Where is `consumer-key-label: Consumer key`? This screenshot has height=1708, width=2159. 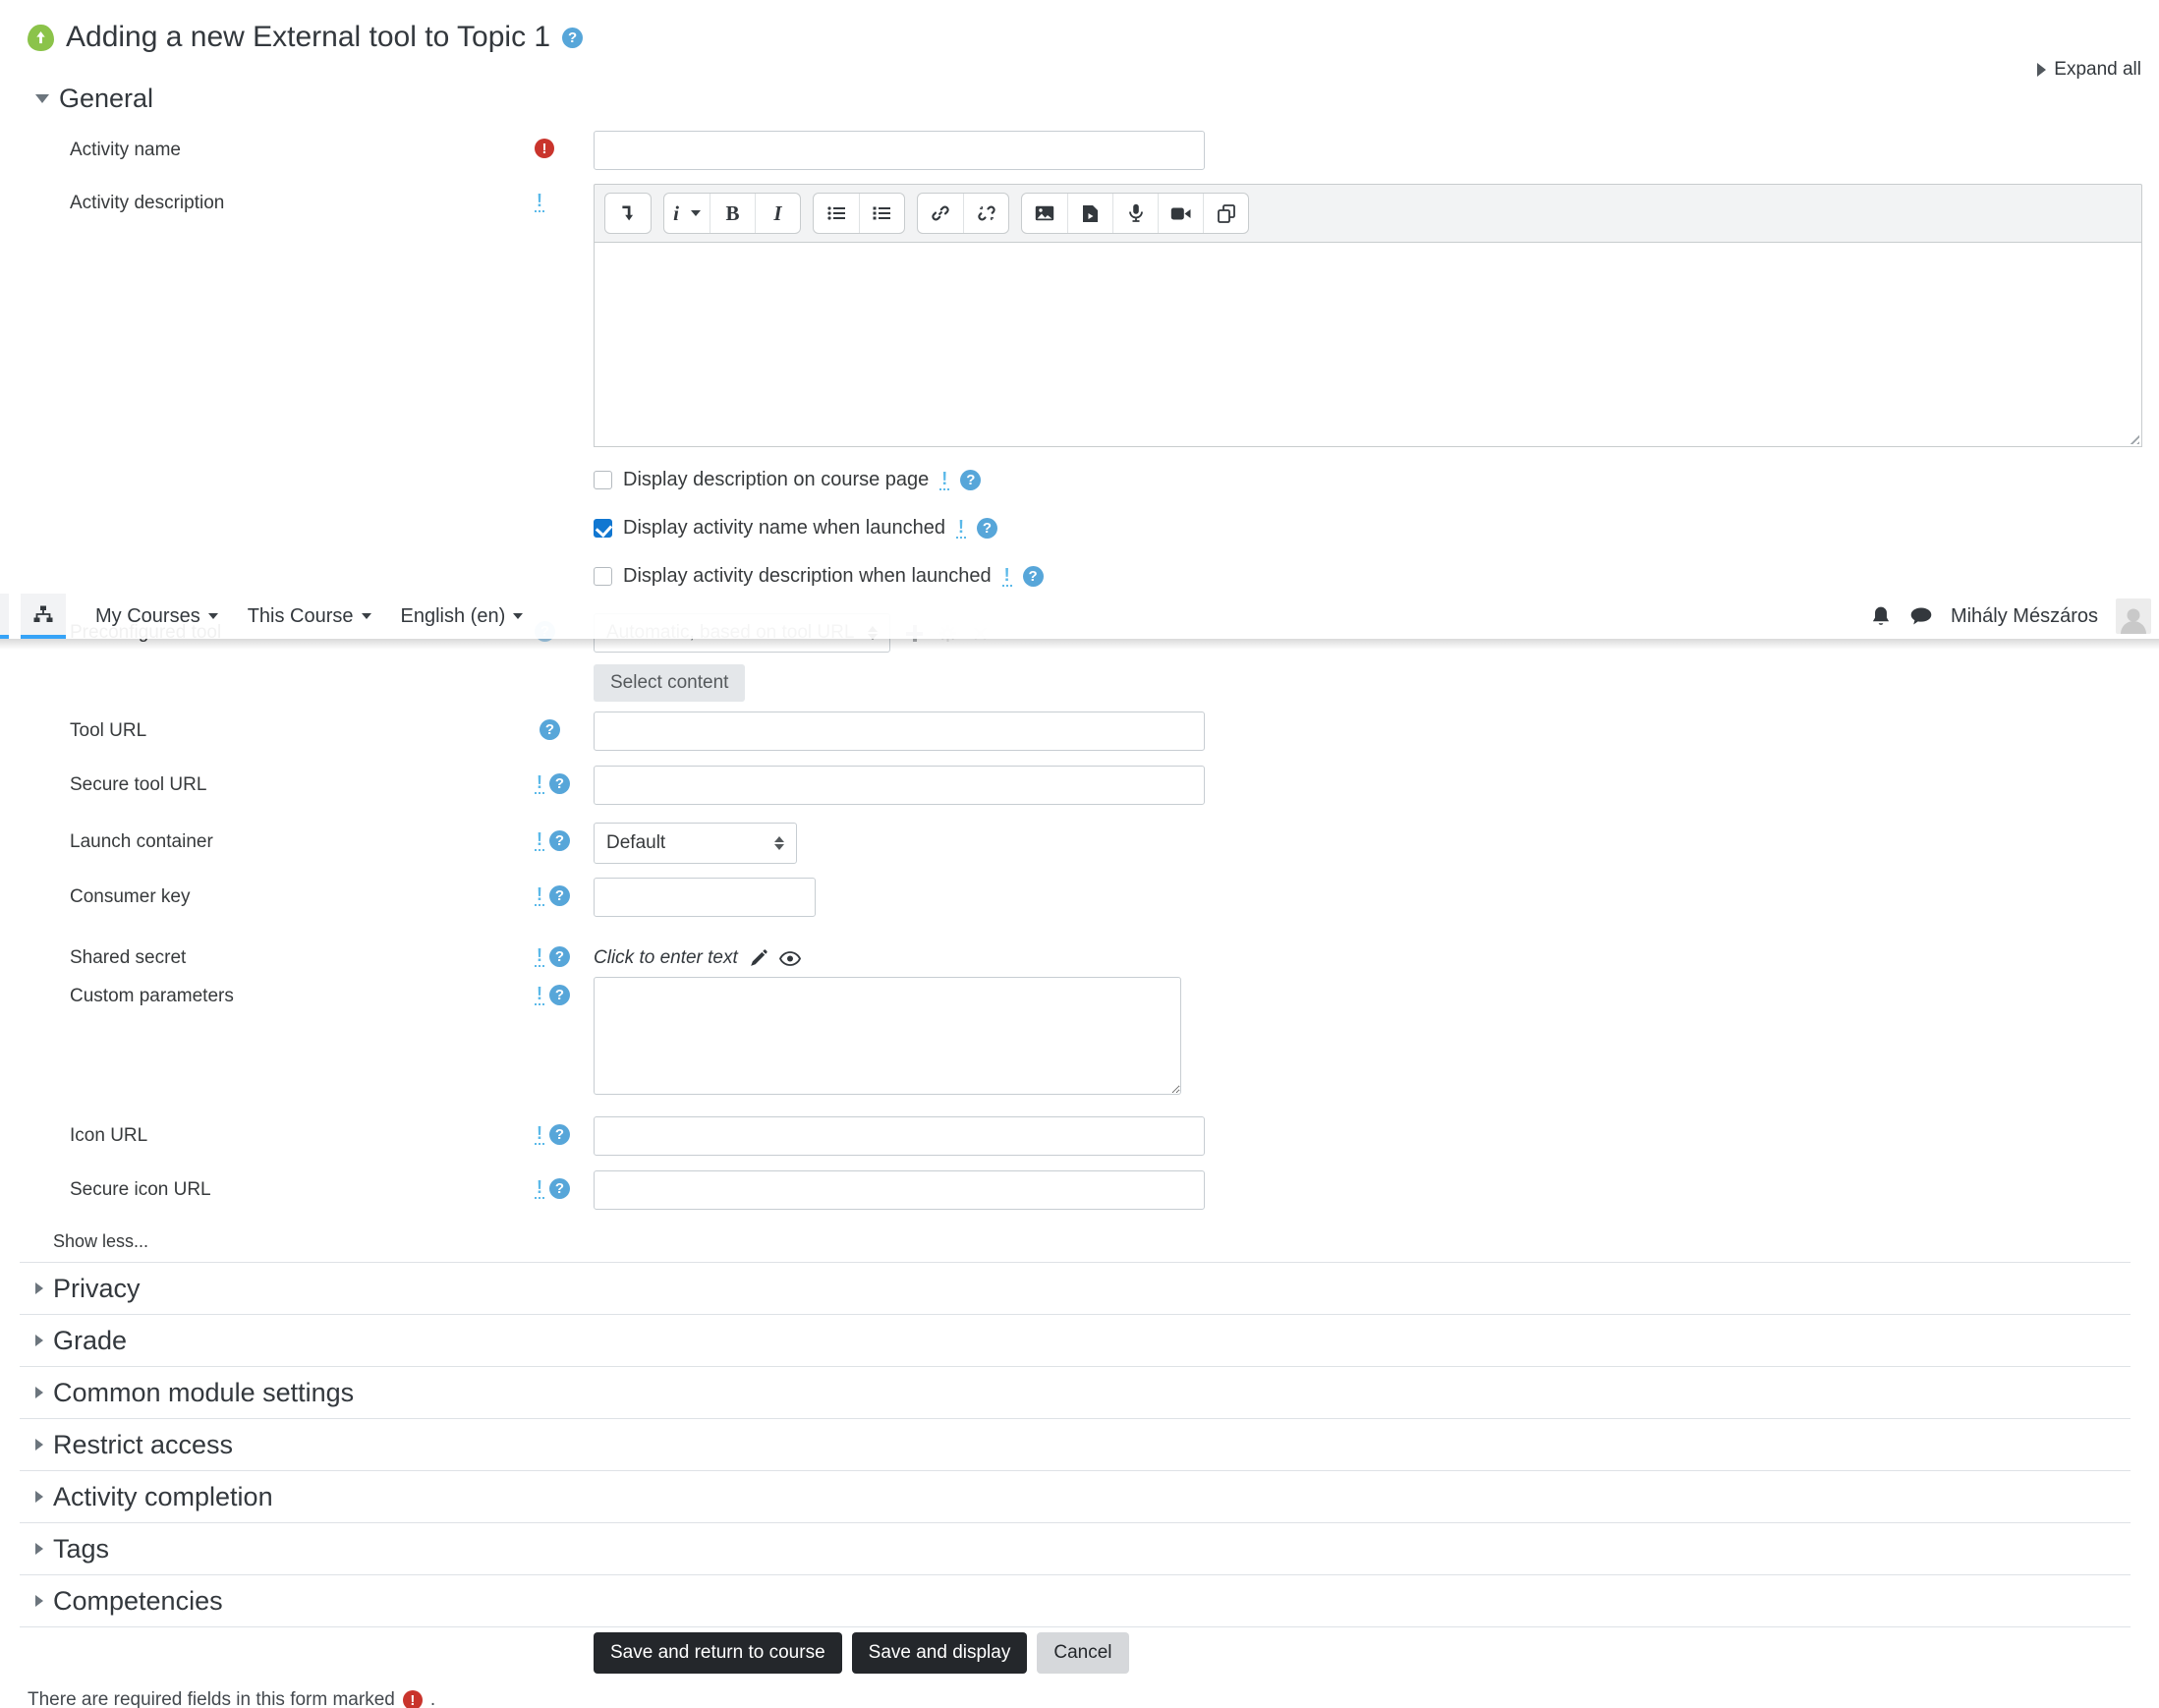
consumer-key-label: Consumer key is located at coordinates (130, 896).